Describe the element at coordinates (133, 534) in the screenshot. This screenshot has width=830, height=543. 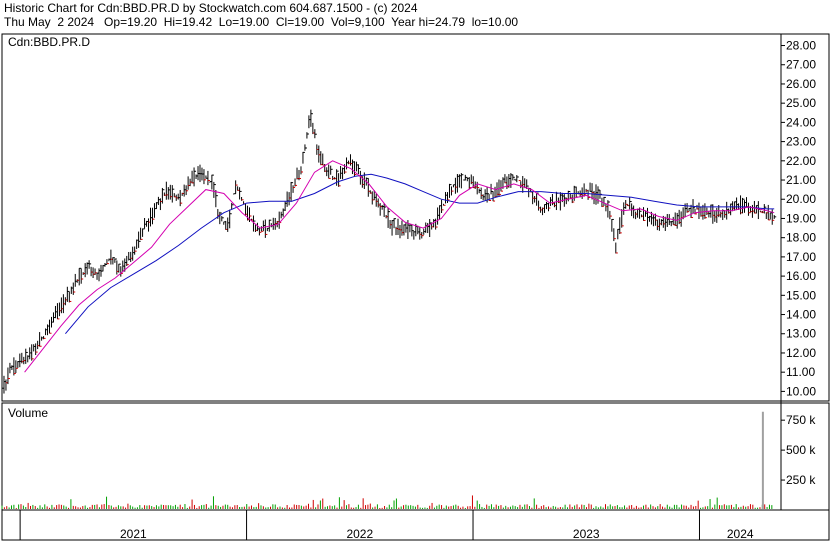
I see `year-label: 2021` at that location.